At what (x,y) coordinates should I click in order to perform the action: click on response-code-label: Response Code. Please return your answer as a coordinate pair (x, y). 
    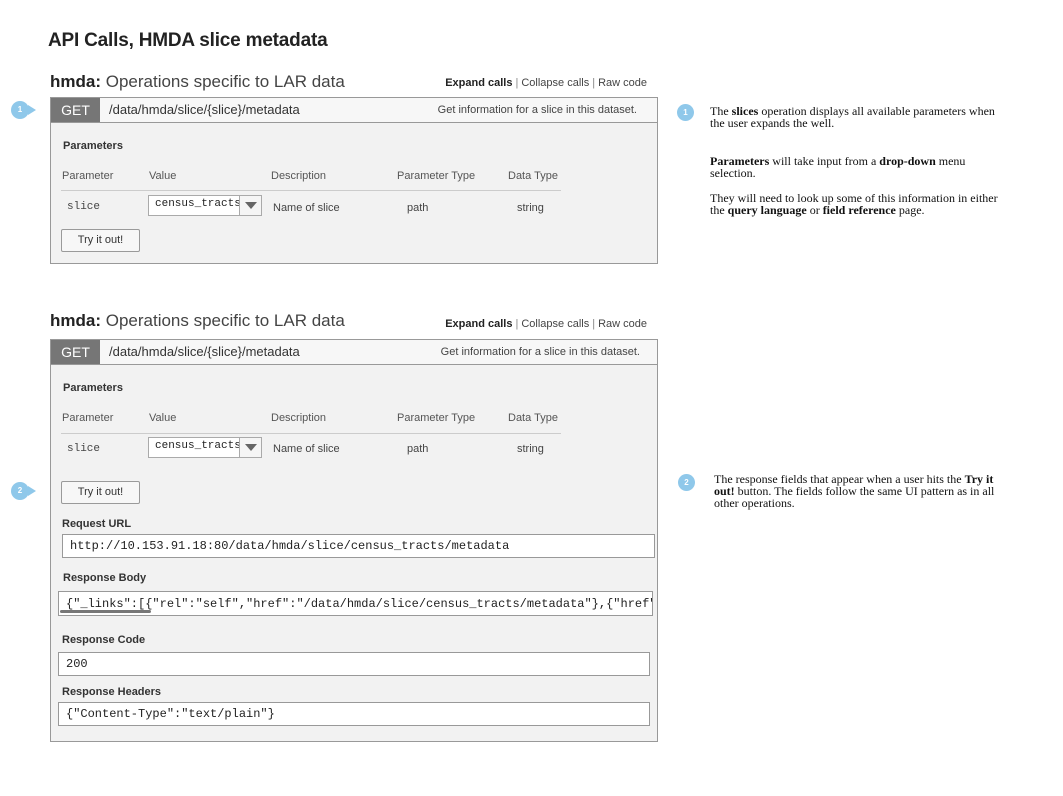
    Looking at the image, I should click on (104, 640).